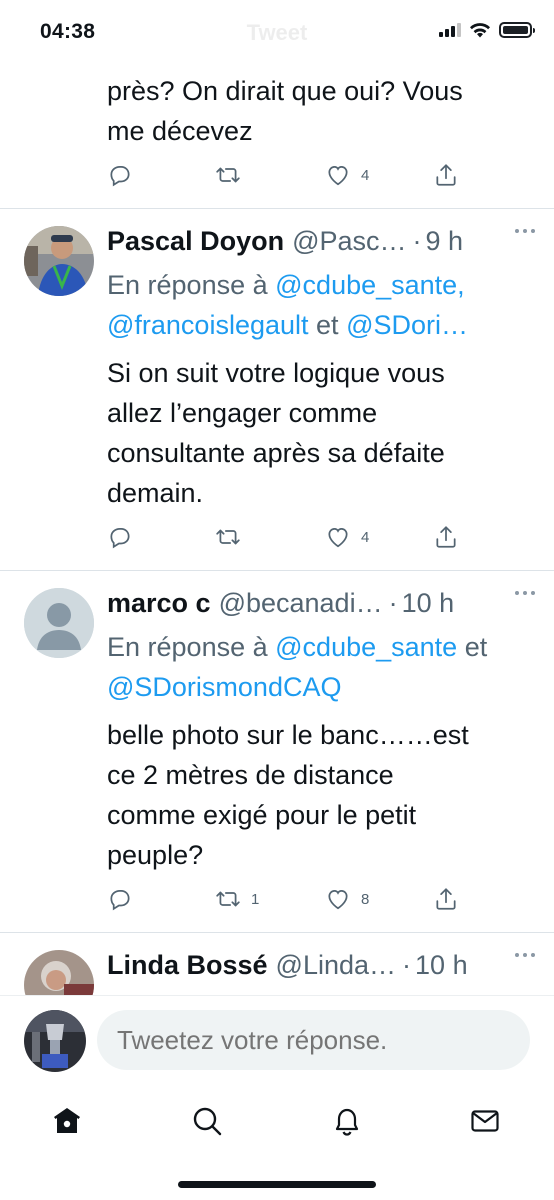 The width and height of the screenshot is (554, 1200). What do you see at coordinates (450, 30) in the screenshot?
I see `cellular-signal-icon` at bounding box center [450, 30].